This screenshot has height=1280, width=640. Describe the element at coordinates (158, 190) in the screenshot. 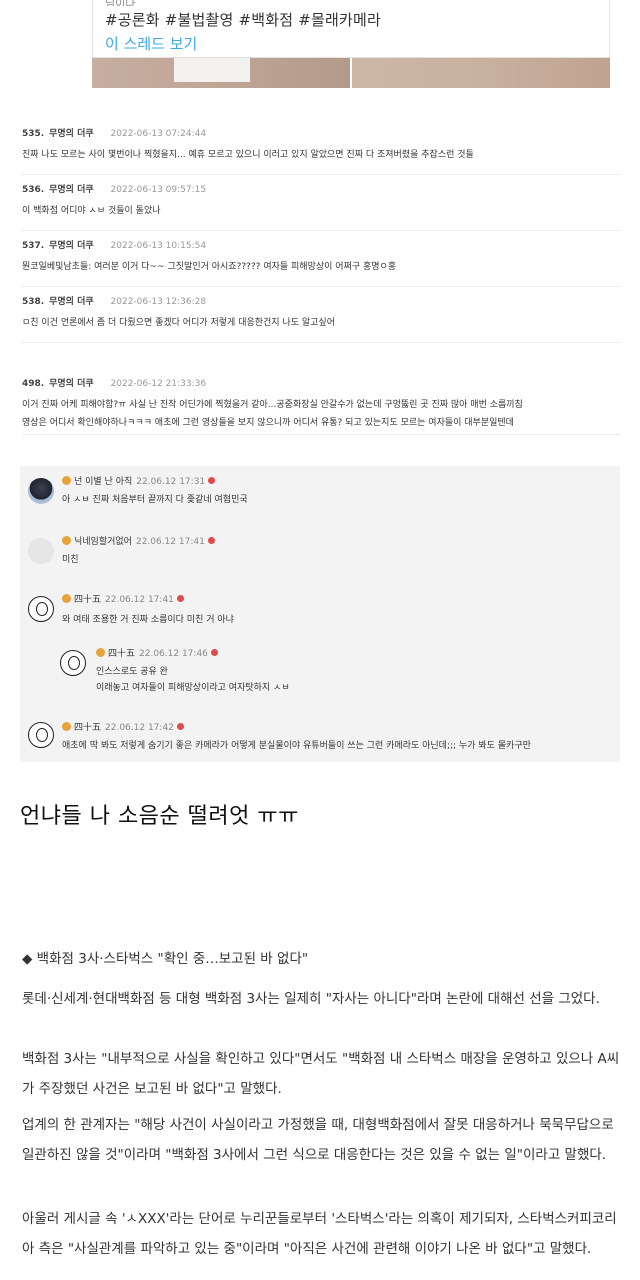

I see `comment-date: 2022-06-13 09:57:15` at that location.